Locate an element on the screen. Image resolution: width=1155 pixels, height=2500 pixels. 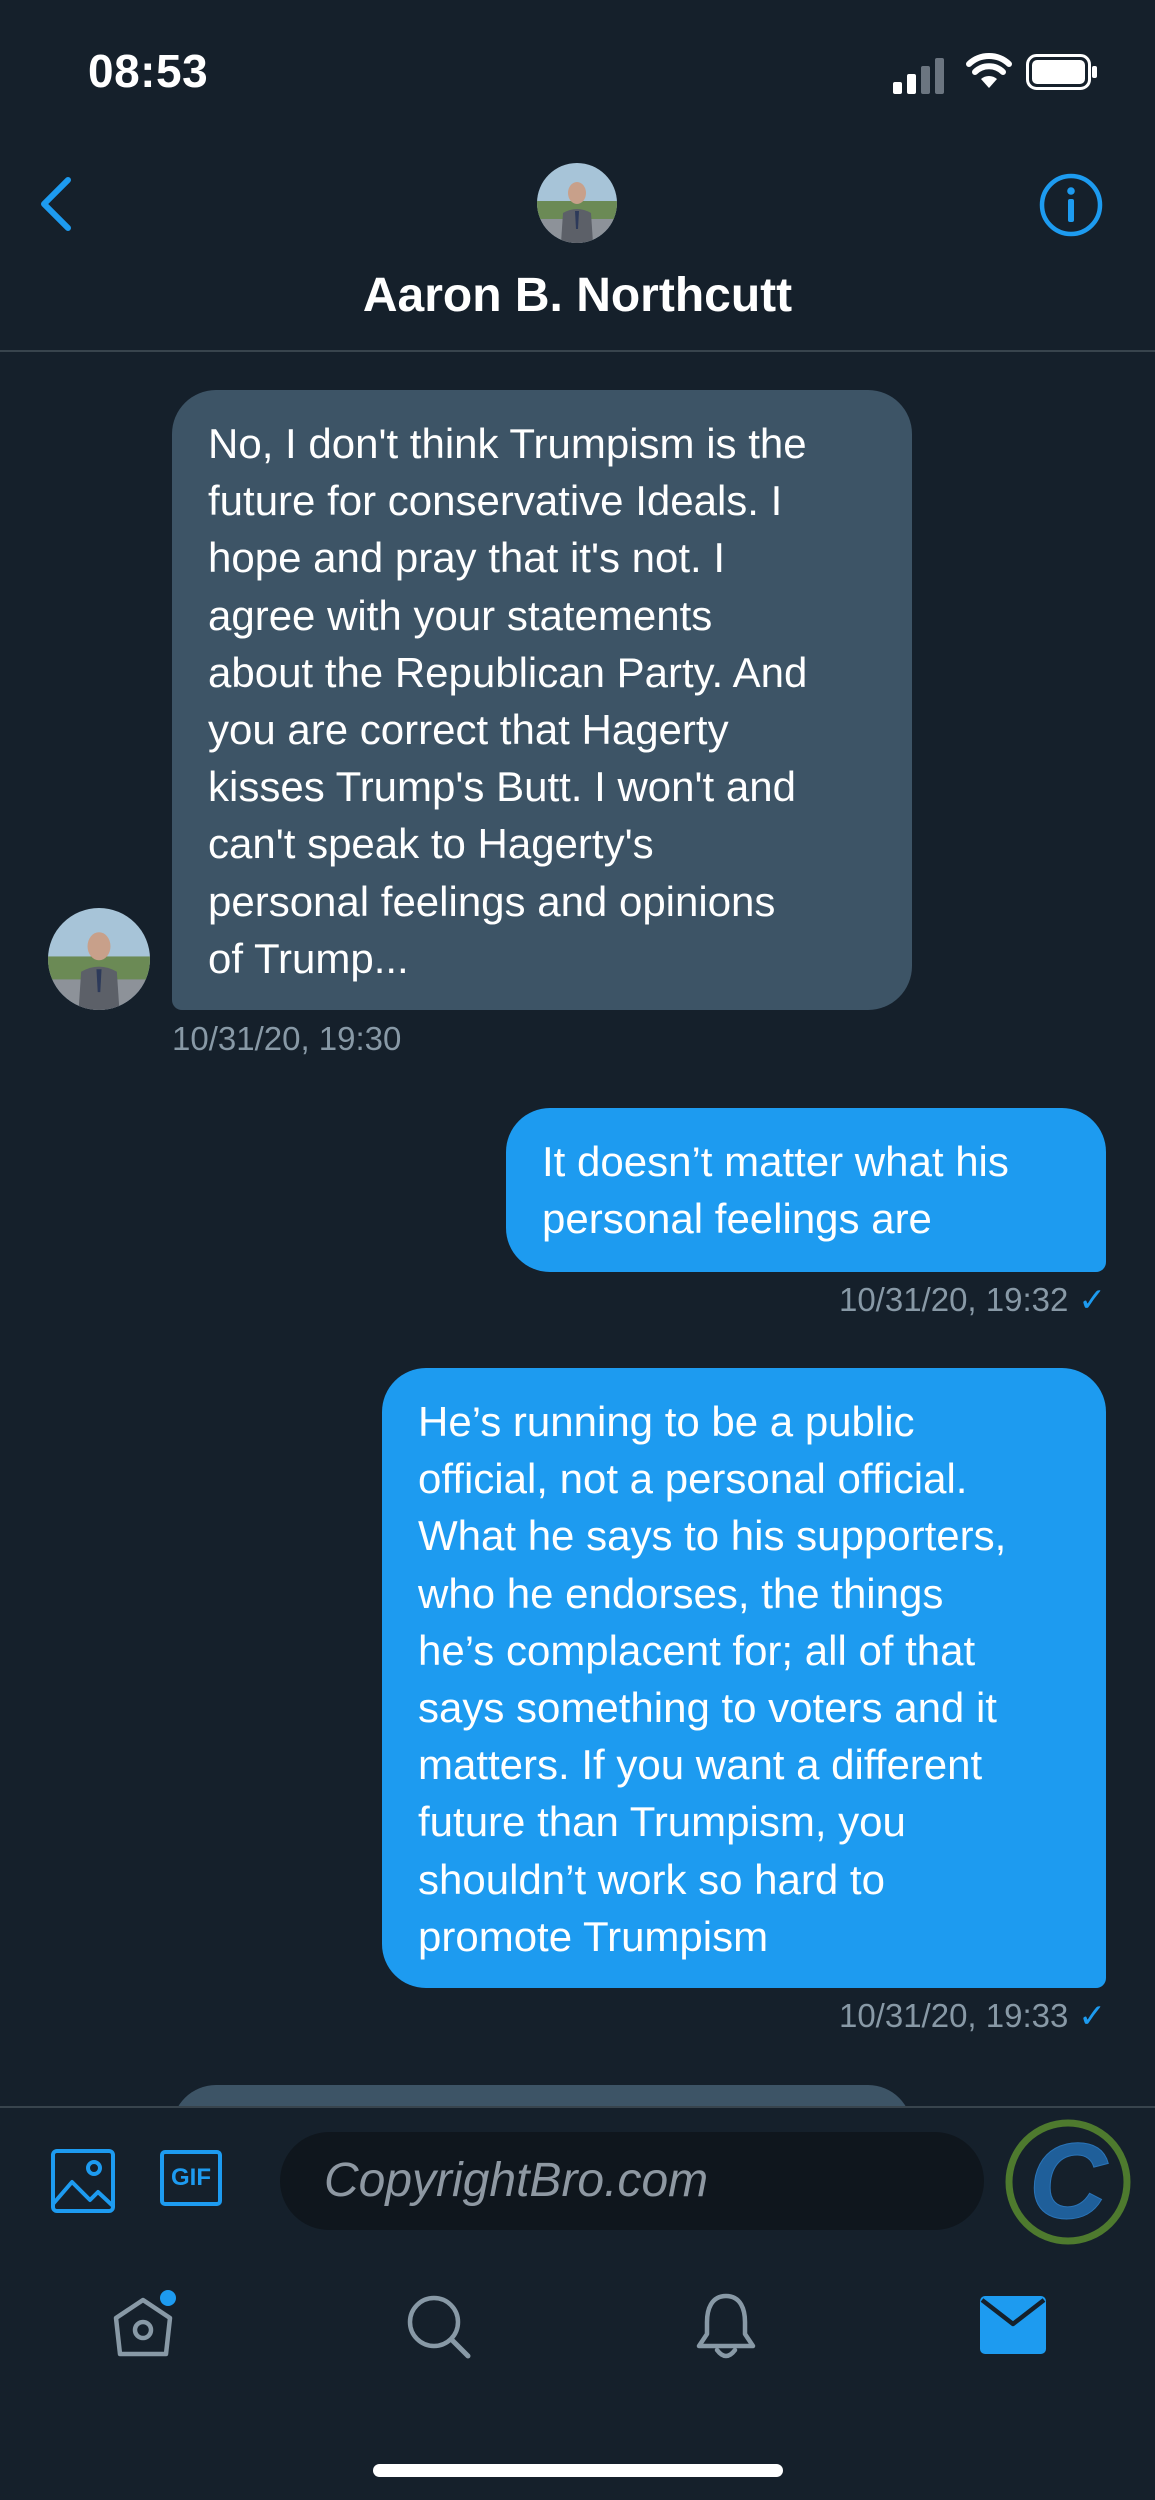
chevron-left-icon is located at coordinates (57, 204).